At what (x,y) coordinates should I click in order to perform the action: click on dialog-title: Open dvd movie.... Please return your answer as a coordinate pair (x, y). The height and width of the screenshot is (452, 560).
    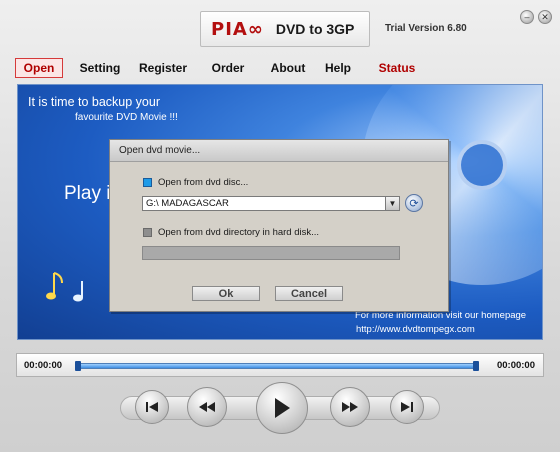
    Looking at the image, I should click on (279, 151).